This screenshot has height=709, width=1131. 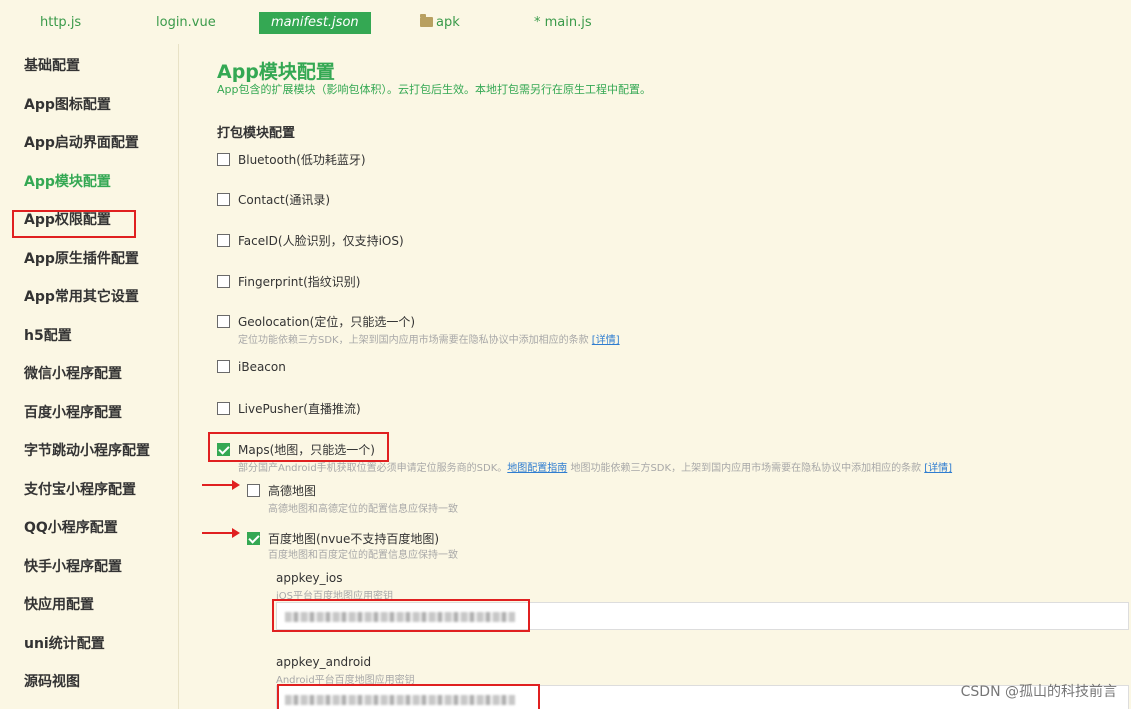 What do you see at coordinates (354, 539) in the screenshot?
I see `baidu-map-label: 百度地图(nvue不支持百度地图)` at bounding box center [354, 539].